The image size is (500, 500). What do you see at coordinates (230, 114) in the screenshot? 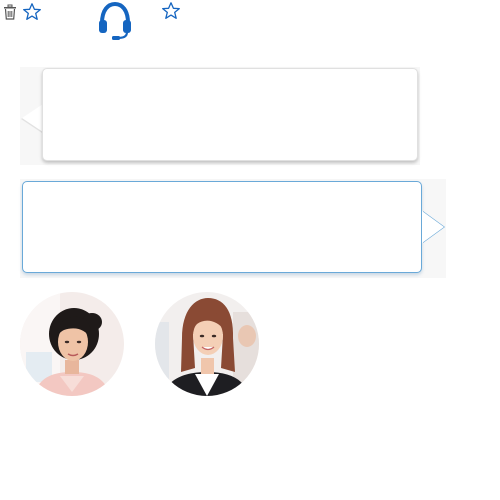
I see `incoming-message-bubble` at bounding box center [230, 114].